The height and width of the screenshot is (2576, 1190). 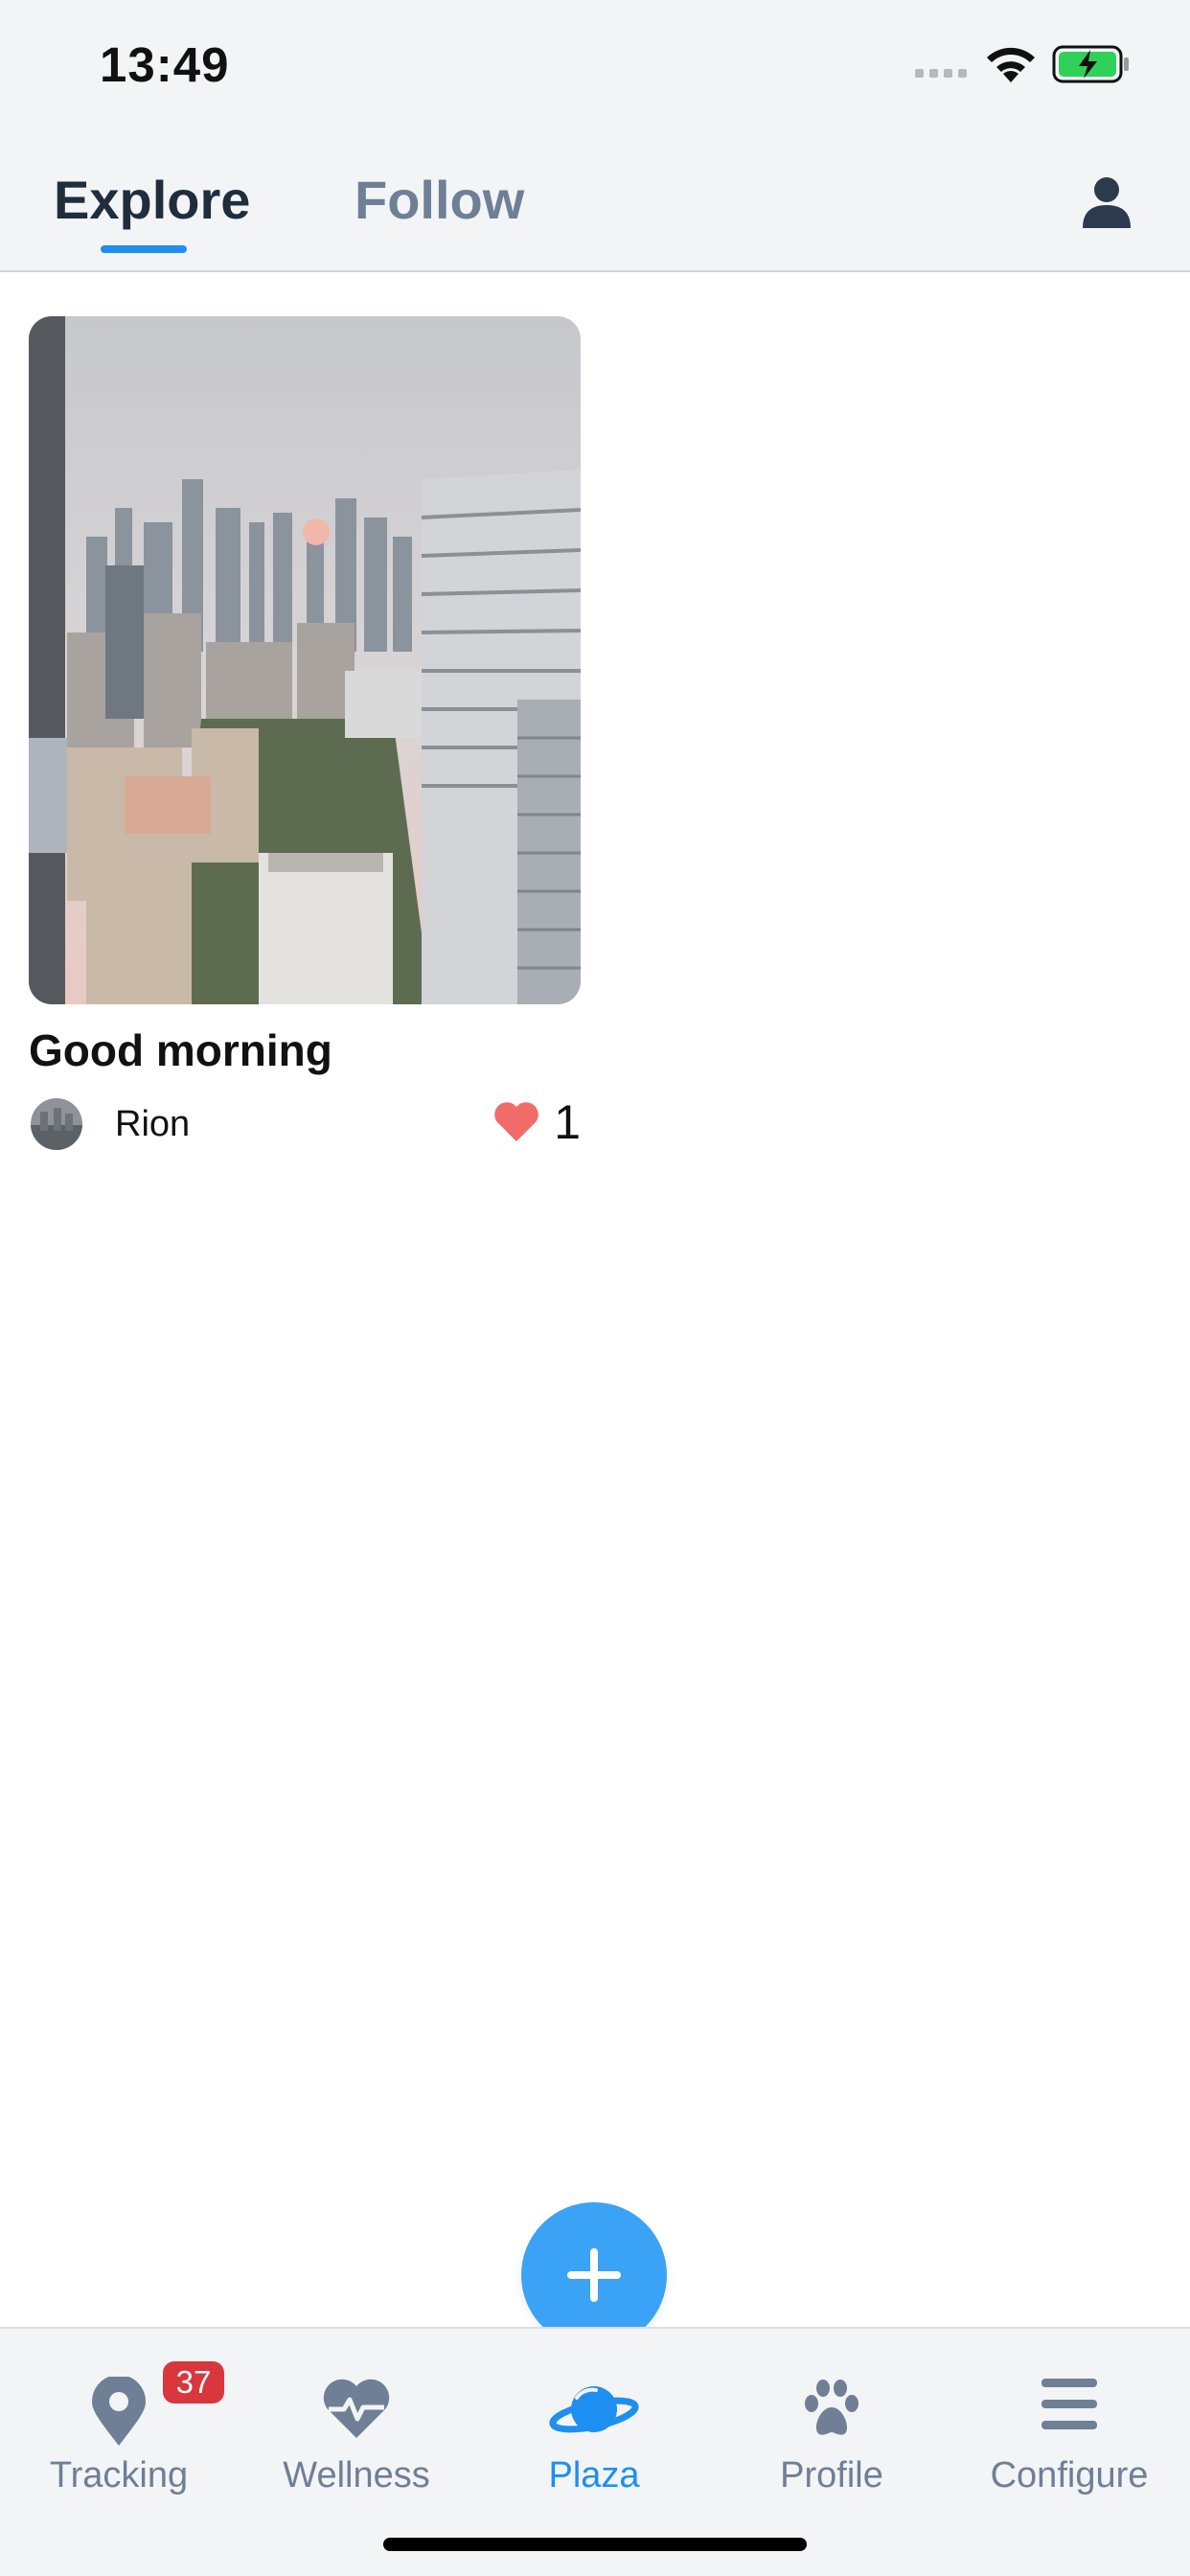 What do you see at coordinates (595, 203) in the screenshot?
I see `top-tab-bar: Explore Follow` at bounding box center [595, 203].